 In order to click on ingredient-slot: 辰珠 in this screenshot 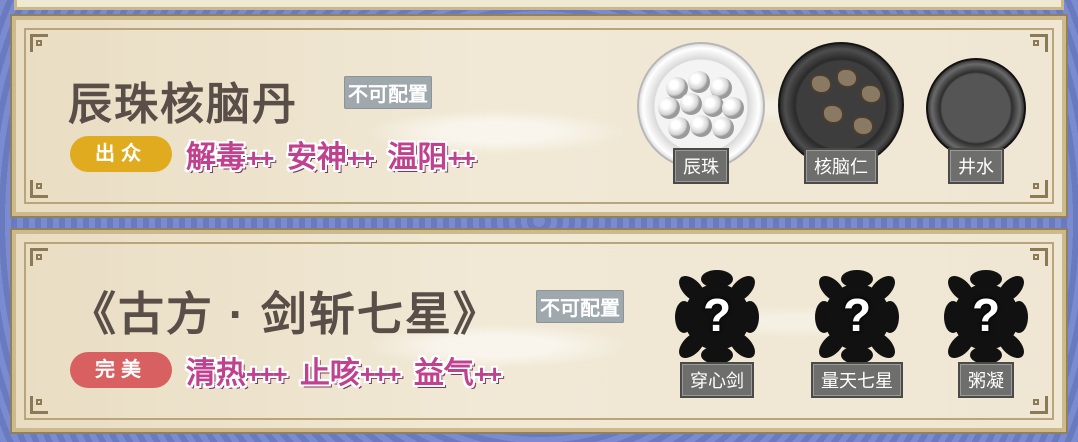, I will do `click(701, 105)`.